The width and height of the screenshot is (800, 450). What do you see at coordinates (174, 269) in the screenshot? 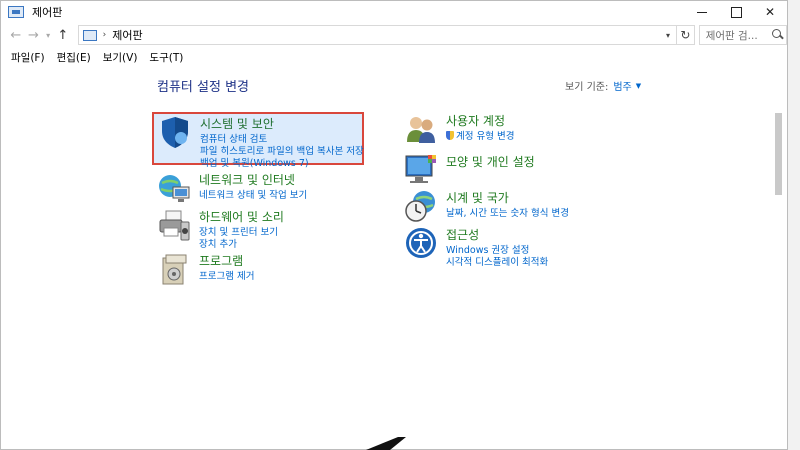
I see `programs-icon` at bounding box center [174, 269].